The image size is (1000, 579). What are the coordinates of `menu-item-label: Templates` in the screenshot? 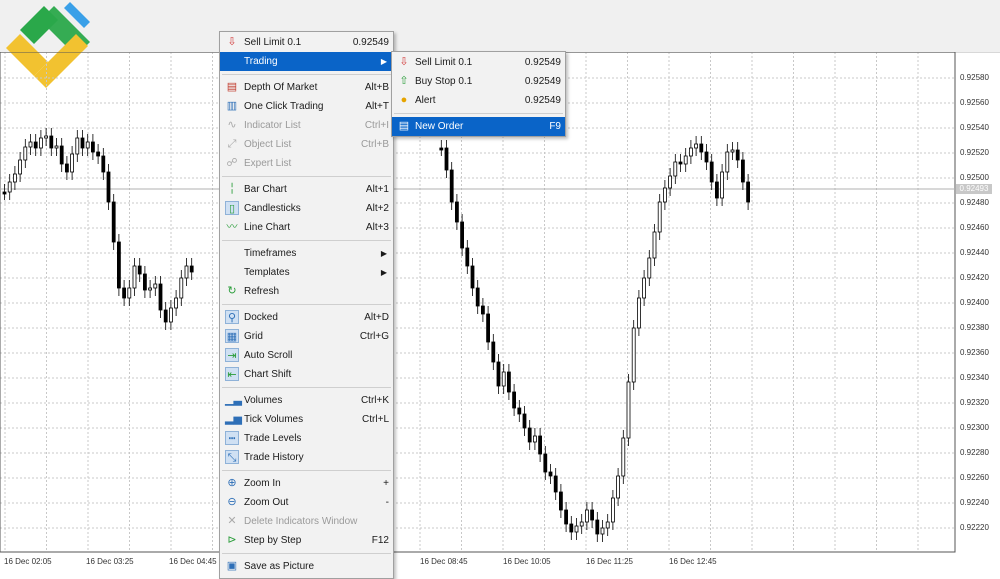 It's located at (267, 272).